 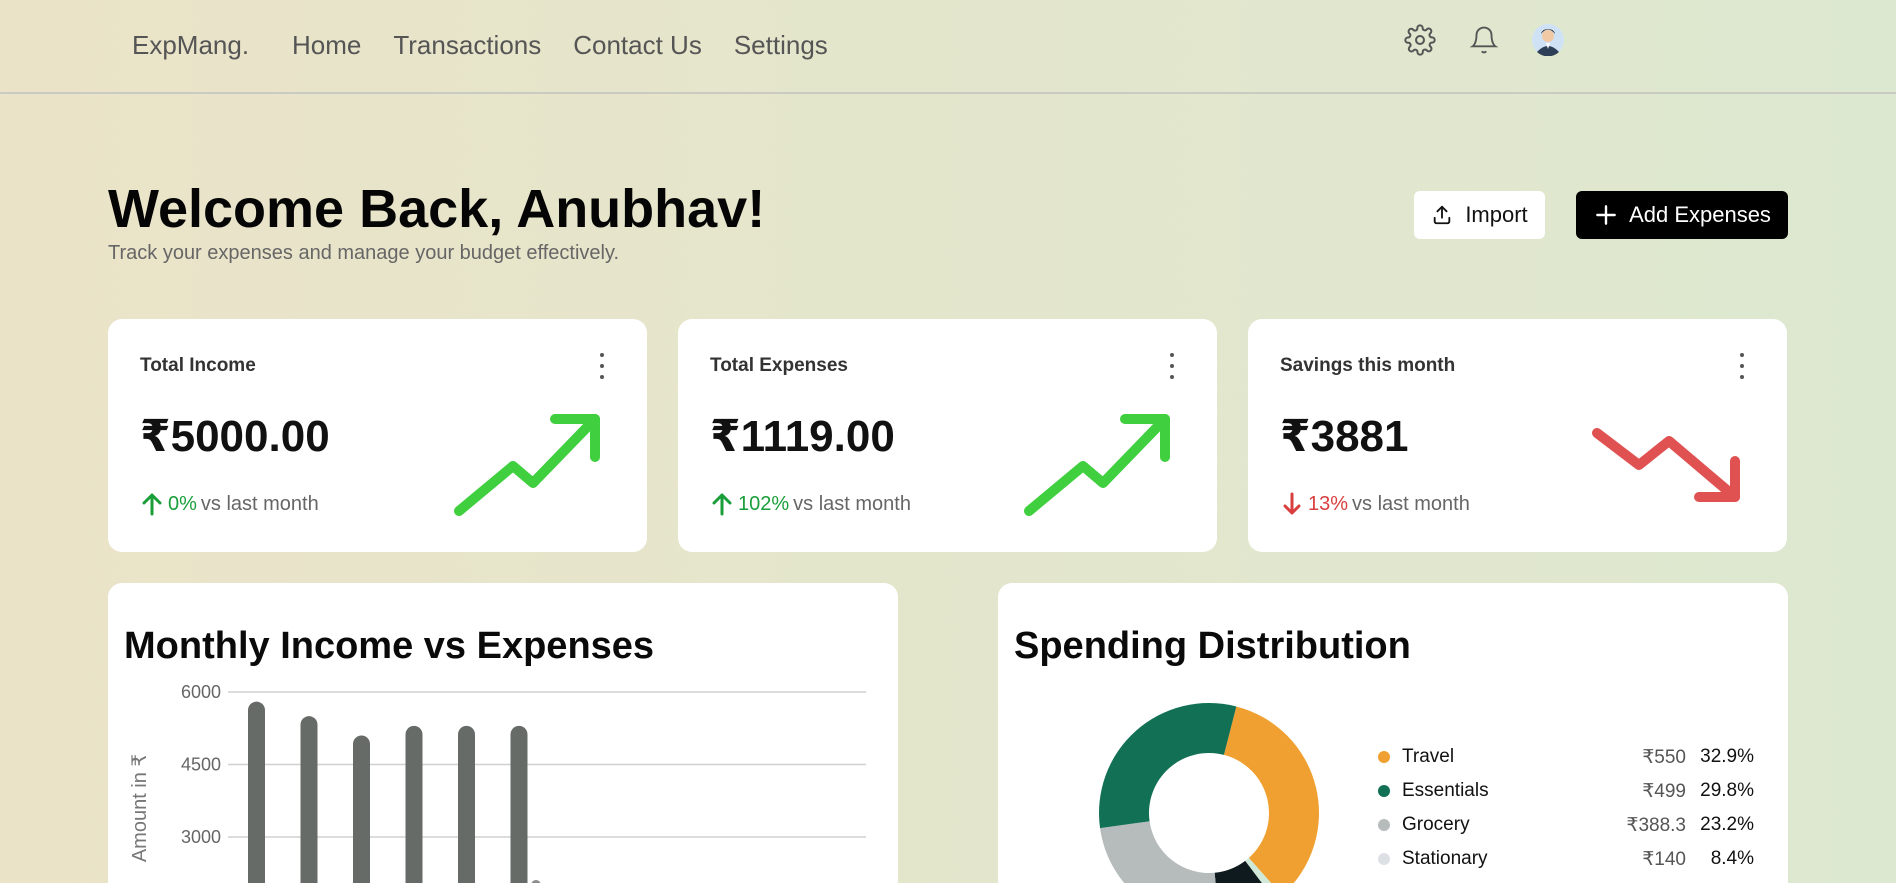 What do you see at coordinates (1344, 436) in the screenshot?
I see `card-value: ₹3881` at bounding box center [1344, 436].